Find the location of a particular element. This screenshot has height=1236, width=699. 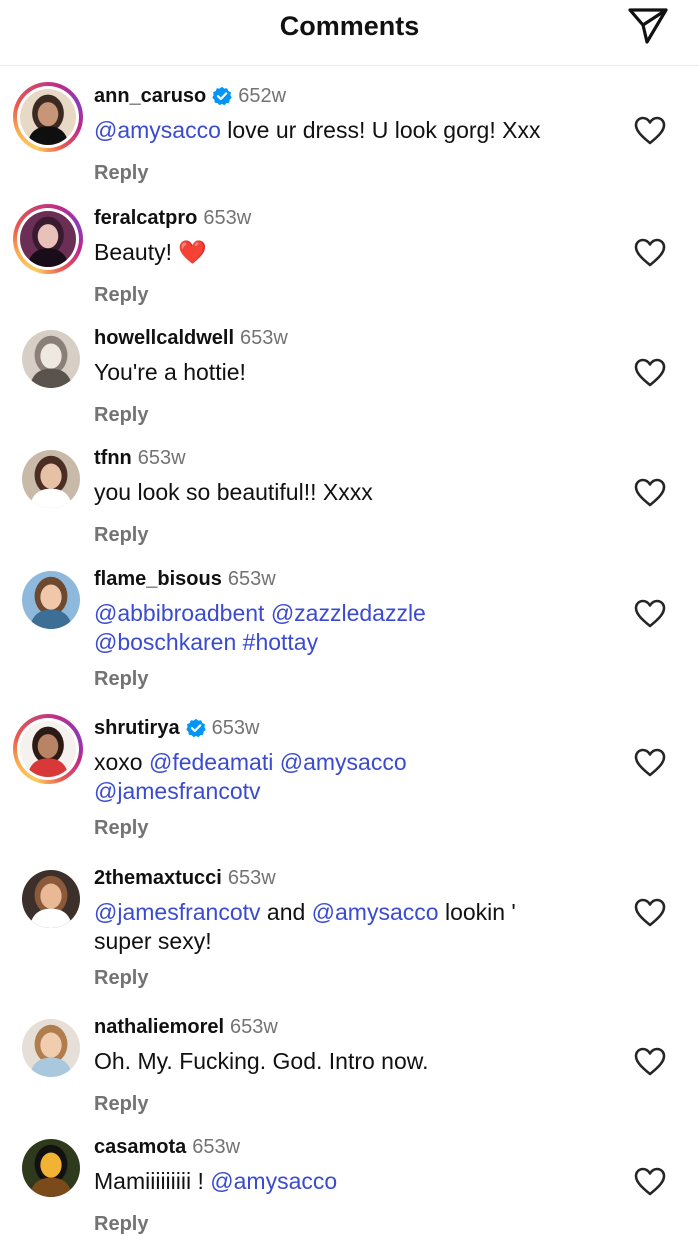

mention-link: @boschkaren is located at coordinates (165, 642).